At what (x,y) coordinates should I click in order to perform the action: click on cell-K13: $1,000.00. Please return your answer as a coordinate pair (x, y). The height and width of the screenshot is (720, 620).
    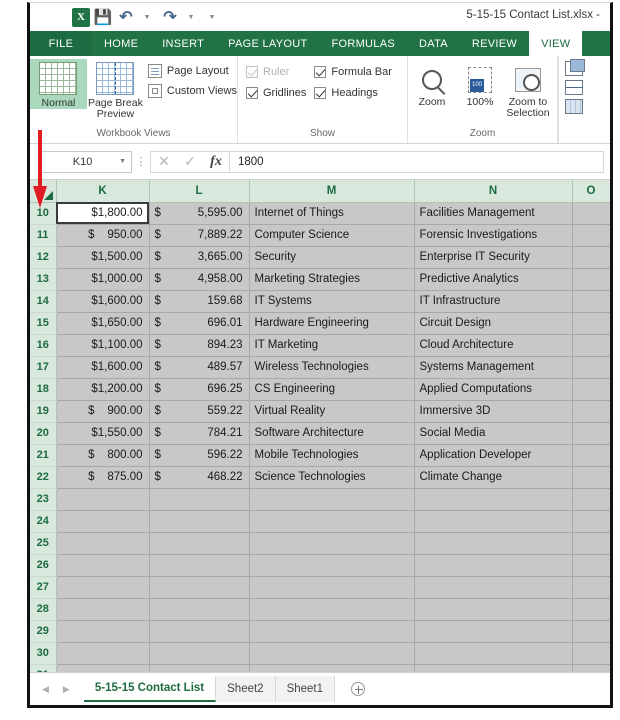
    Looking at the image, I should click on (103, 279).